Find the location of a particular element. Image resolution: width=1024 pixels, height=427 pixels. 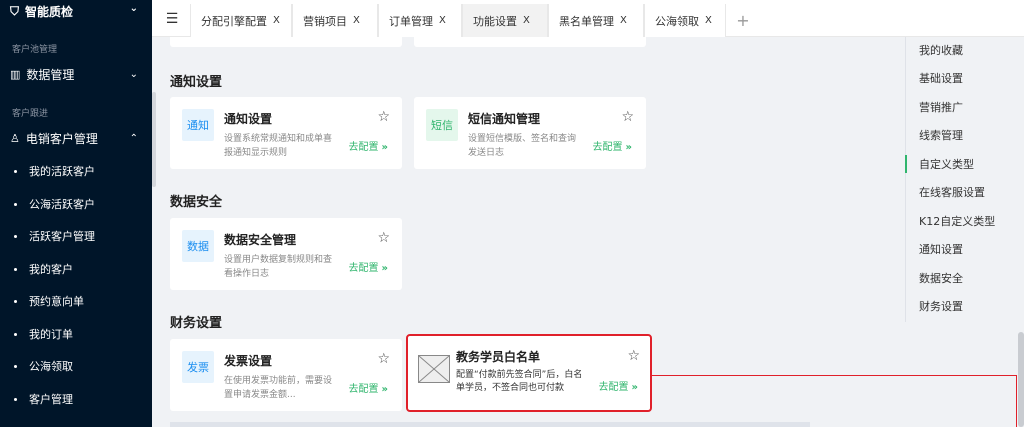

tab-public-claim: 公海领取 X is located at coordinates (685, 20).